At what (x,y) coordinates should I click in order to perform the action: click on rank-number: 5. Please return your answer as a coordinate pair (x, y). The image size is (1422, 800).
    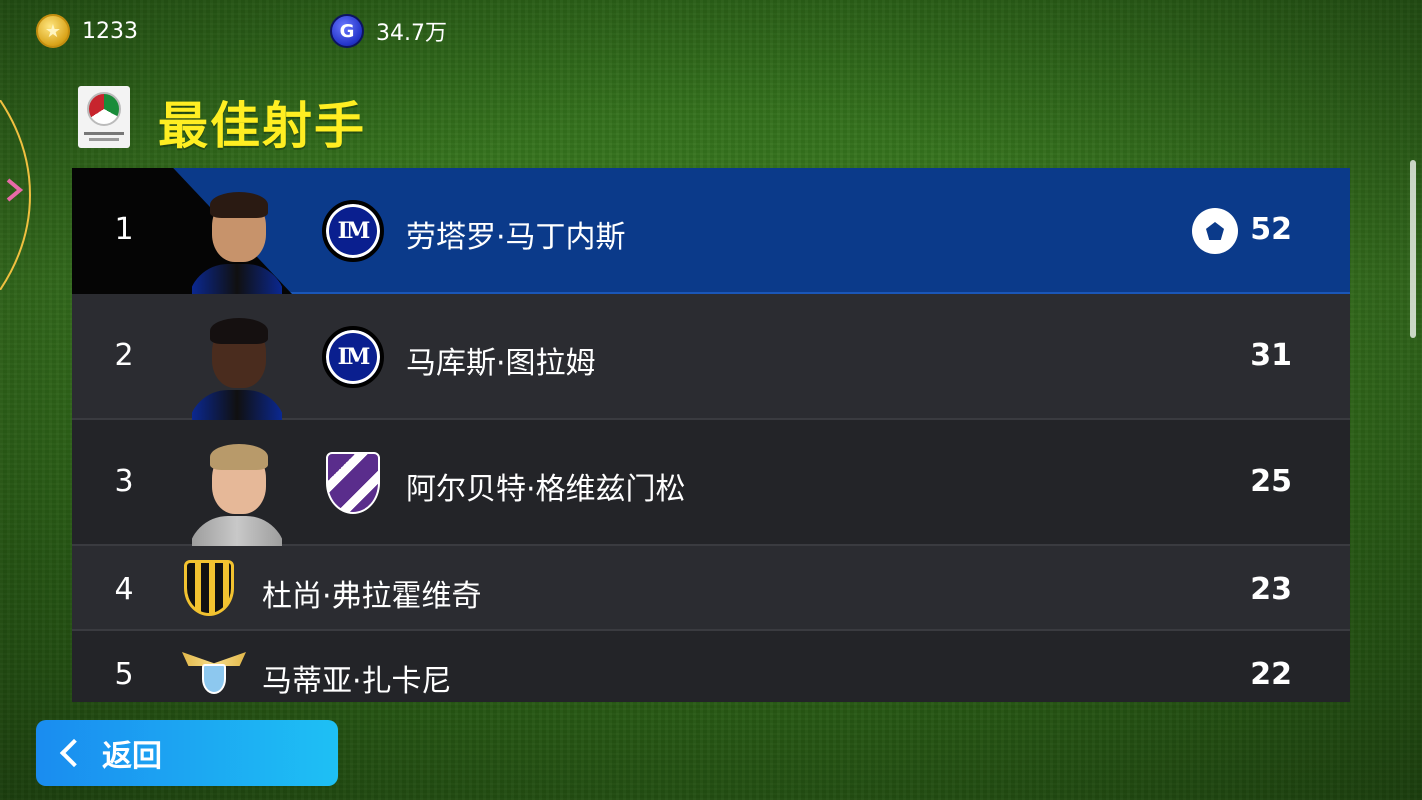
    Looking at the image, I should click on (124, 674).